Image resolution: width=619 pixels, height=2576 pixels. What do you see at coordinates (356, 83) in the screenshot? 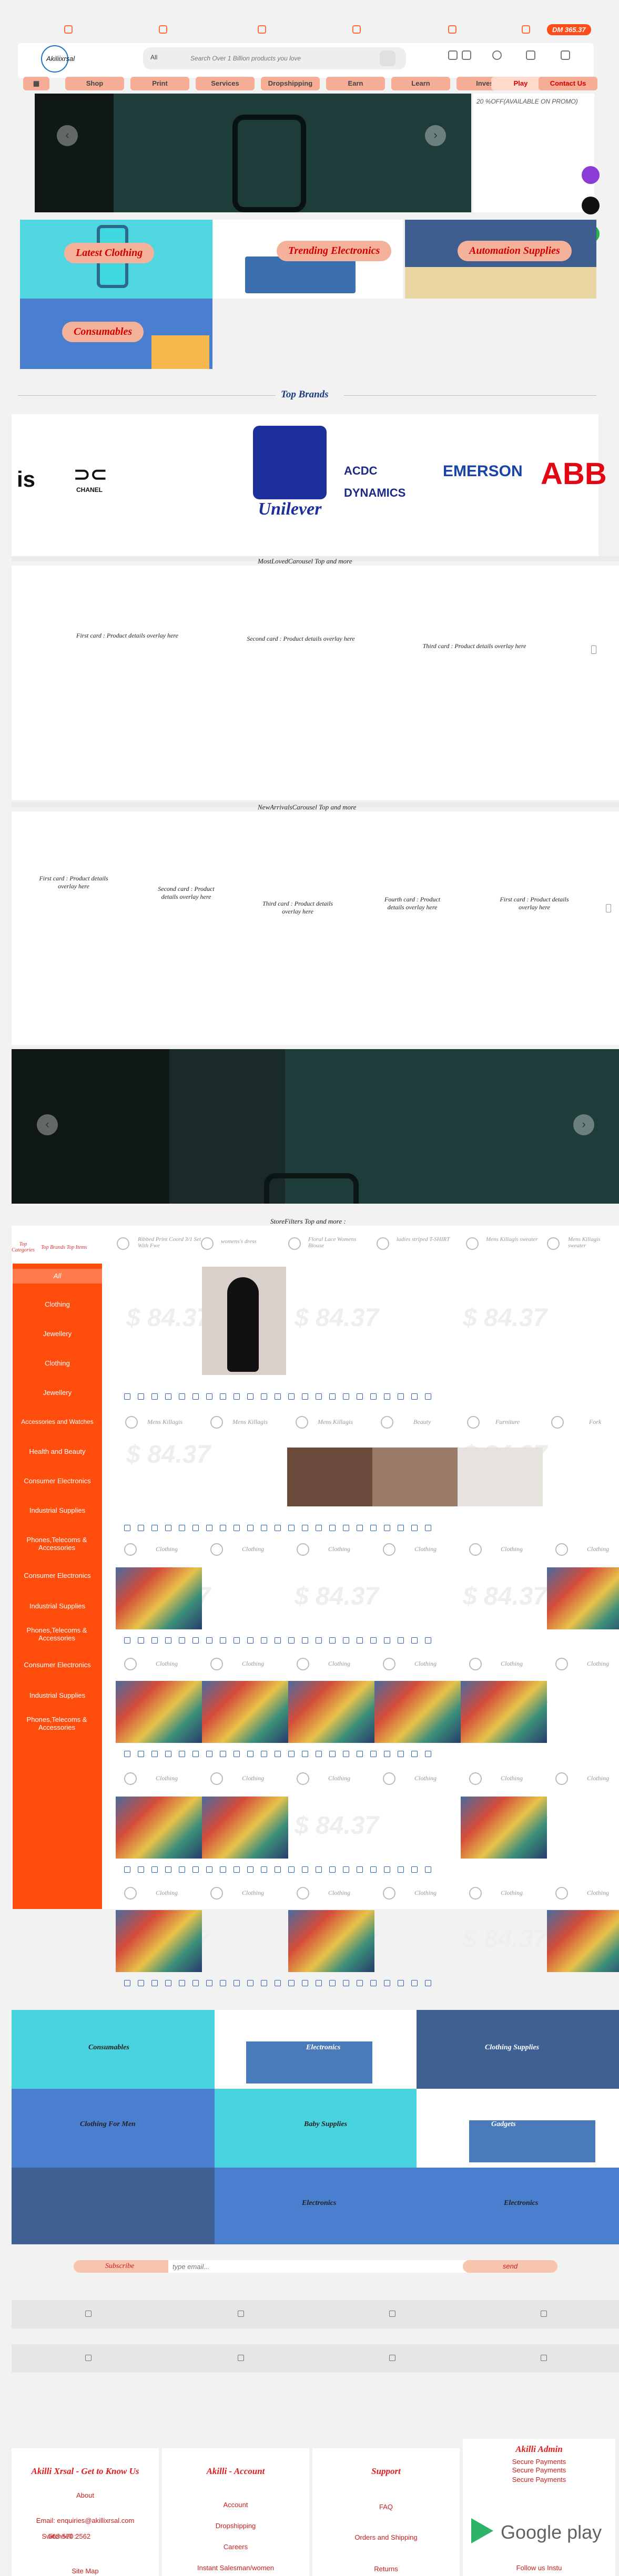
I see `nav-earn: Earn` at bounding box center [356, 83].